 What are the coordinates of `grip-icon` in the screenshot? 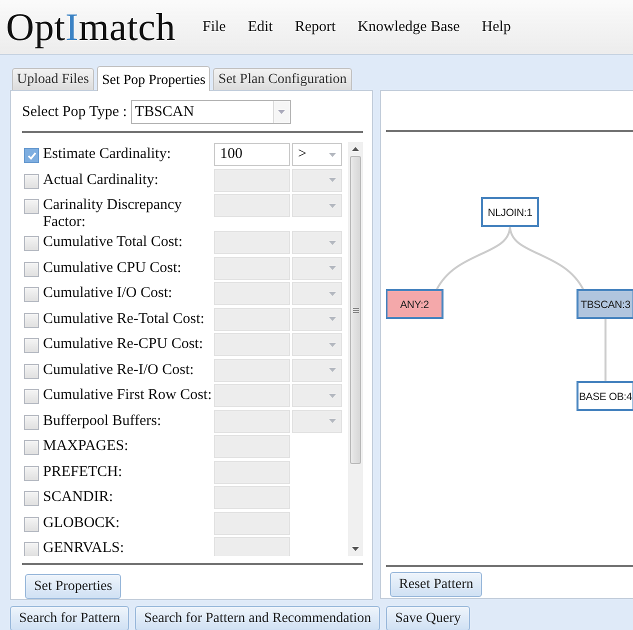 It's located at (355, 310).